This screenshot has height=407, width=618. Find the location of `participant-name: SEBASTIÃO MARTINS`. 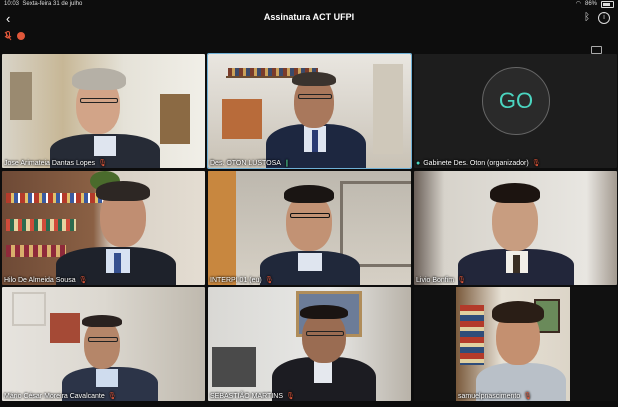

participant-name: SEBASTIÃO MARTINS is located at coordinates (246, 396).